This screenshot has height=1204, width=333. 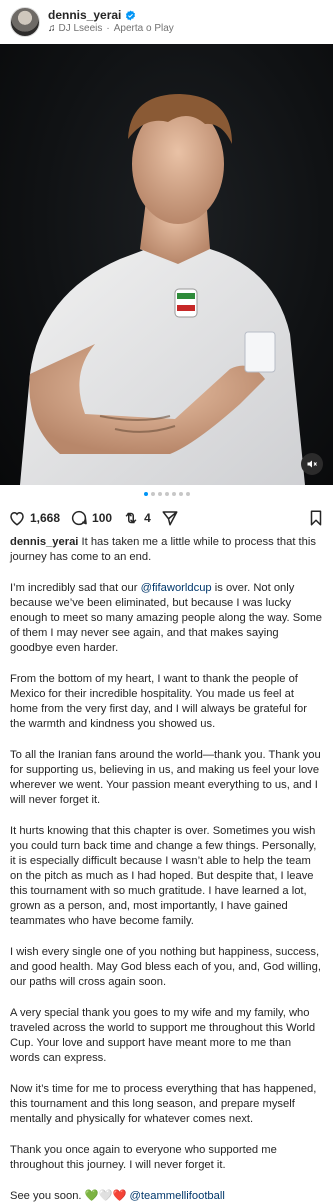 What do you see at coordinates (52, 28) in the screenshot?
I see `music-note-icon: ♫` at bounding box center [52, 28].